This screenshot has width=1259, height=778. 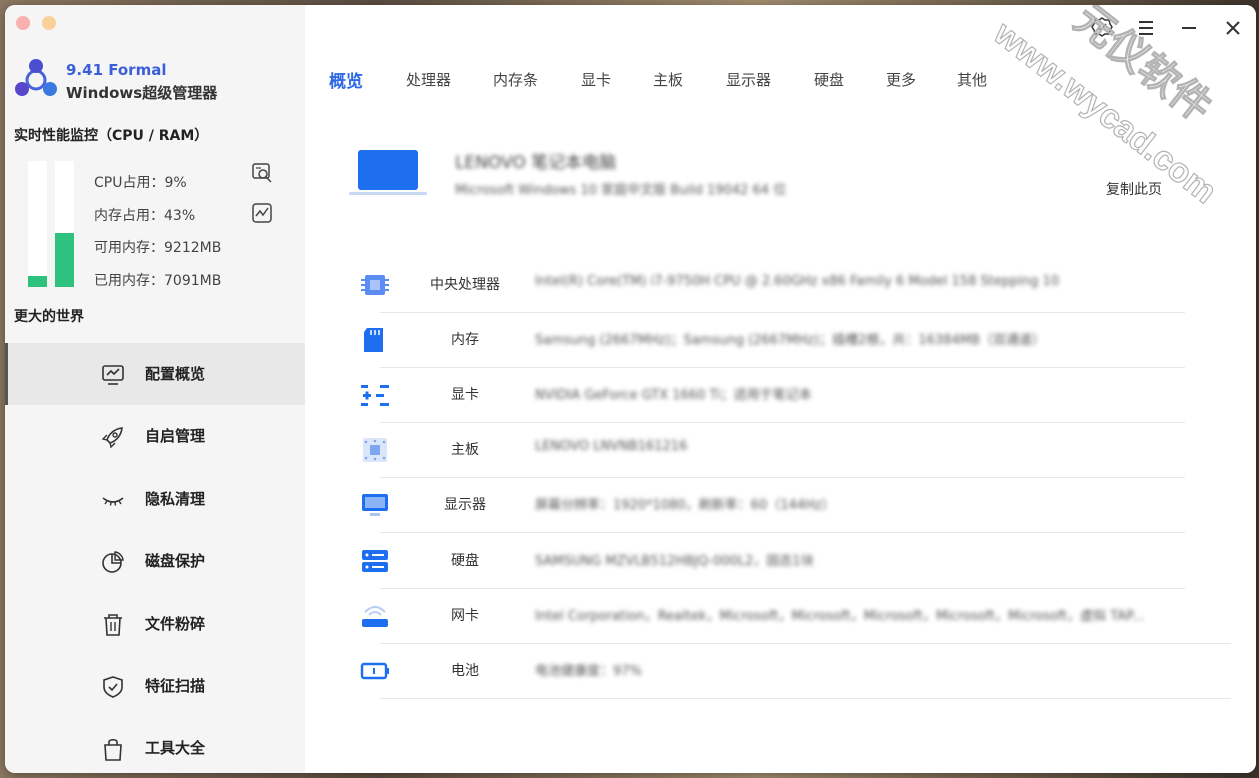 What do you see at coordinates (113, 501) in the screenshot?
I see `closed-eye-icon` at bounding box center [113, 501].